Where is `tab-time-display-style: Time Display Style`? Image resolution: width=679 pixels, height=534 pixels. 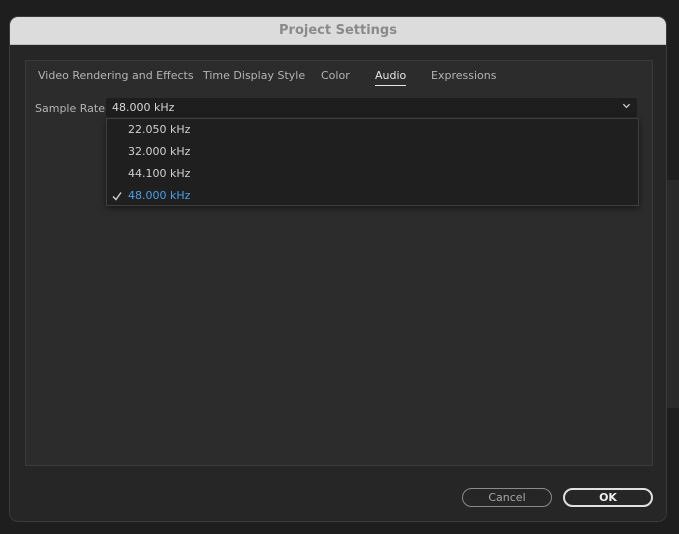 tab-time-display-style: Time Display Style is located at coordinates (254, 76).